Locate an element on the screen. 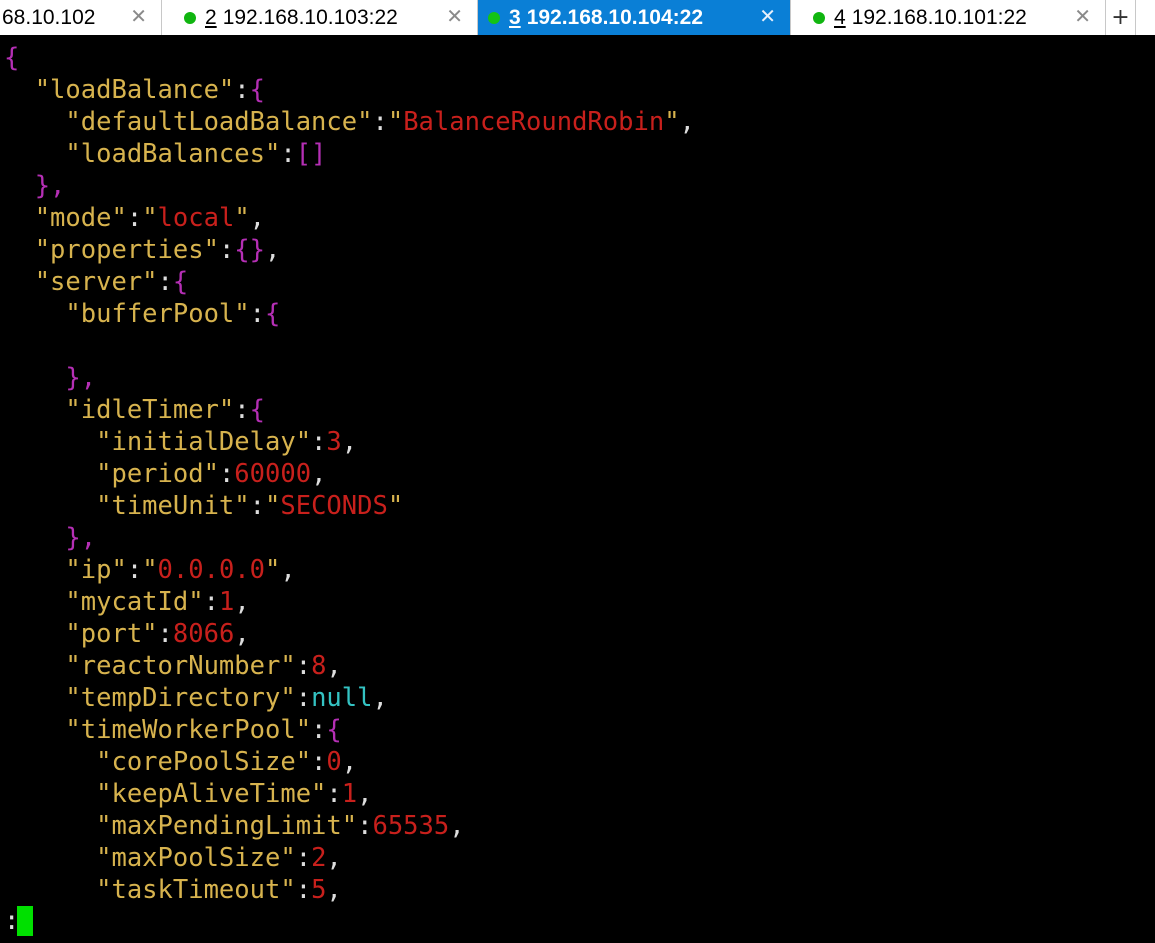  terminal-text-segment: "properties" is located at coordinates (111, 250).